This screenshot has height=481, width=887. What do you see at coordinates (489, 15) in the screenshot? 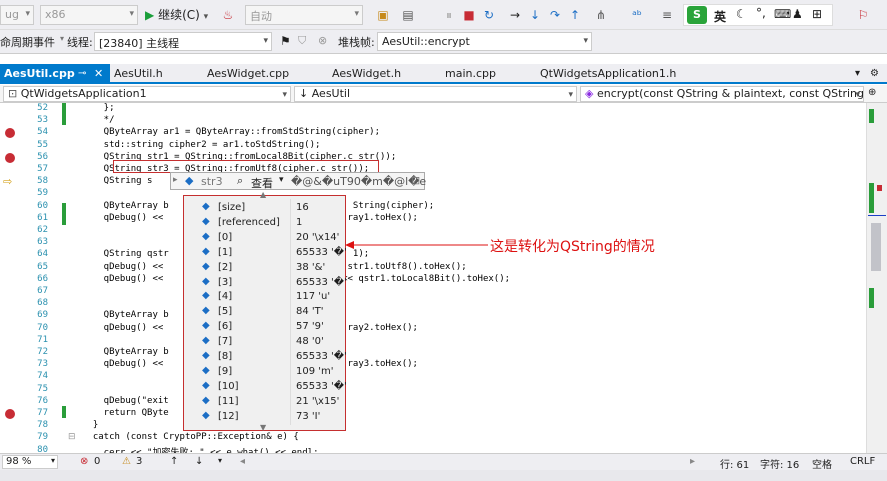
I see `restart-icon: ↻` at bounding box center [489, 15].